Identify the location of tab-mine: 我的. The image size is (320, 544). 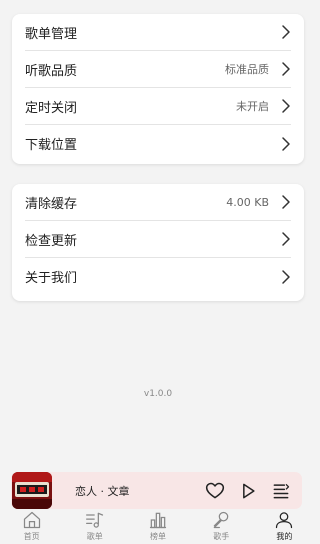
(284, 526).